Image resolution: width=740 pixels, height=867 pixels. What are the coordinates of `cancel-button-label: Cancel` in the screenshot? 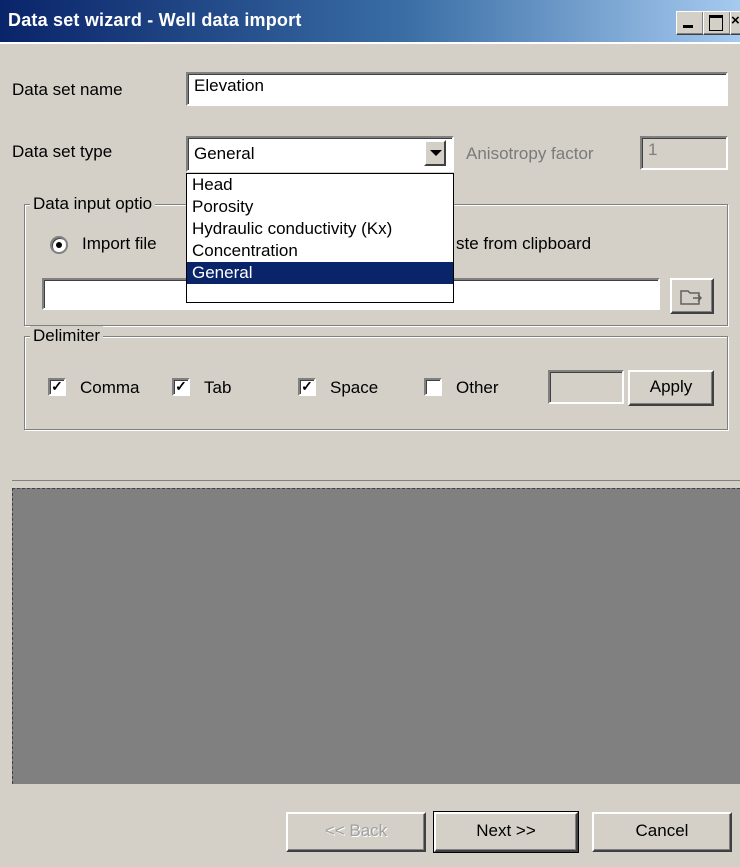 It's located at (662, 830).